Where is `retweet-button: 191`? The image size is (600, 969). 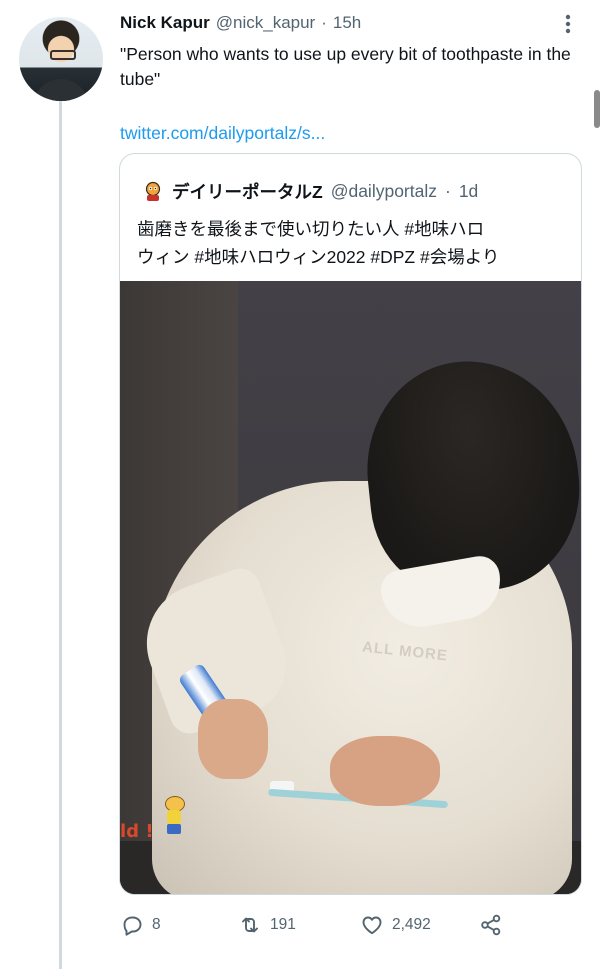 retweet-button: 191 is located at coordinates (267, 925).